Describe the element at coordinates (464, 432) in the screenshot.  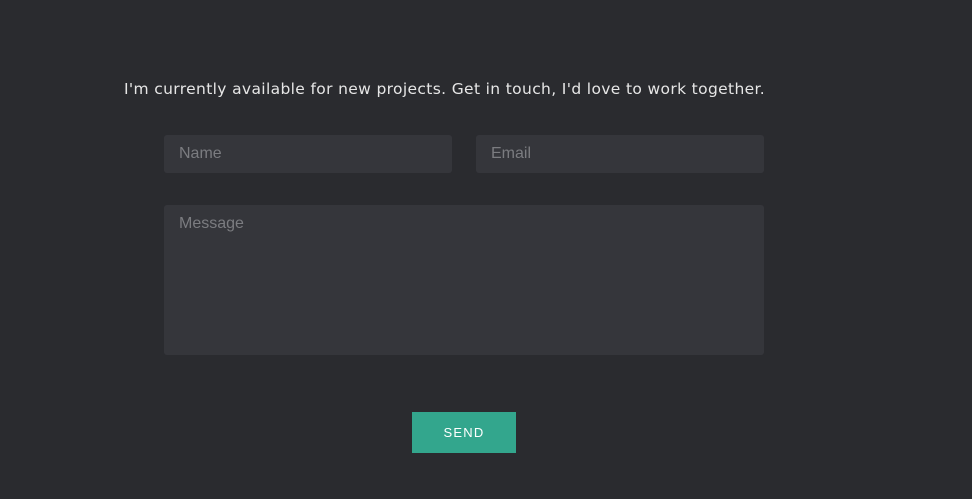
I see `send-button: SEND` at that location.